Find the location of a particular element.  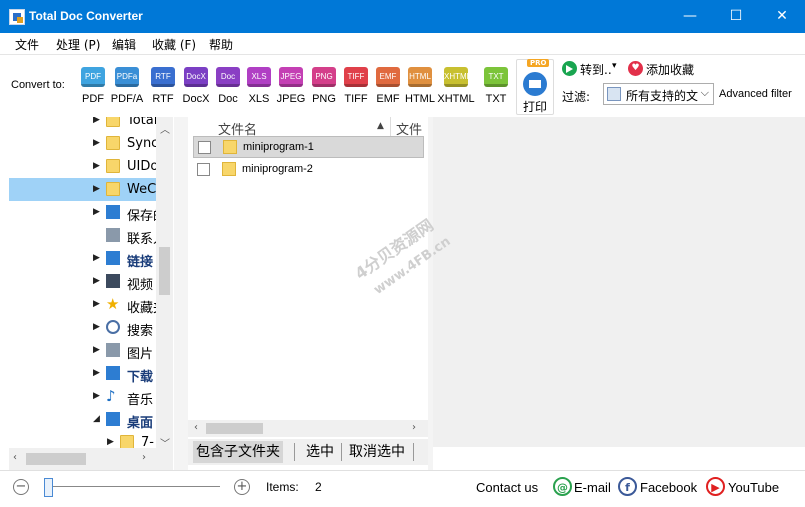

chevron-down-icon: ⌵ is located at coordinates (705, 93).